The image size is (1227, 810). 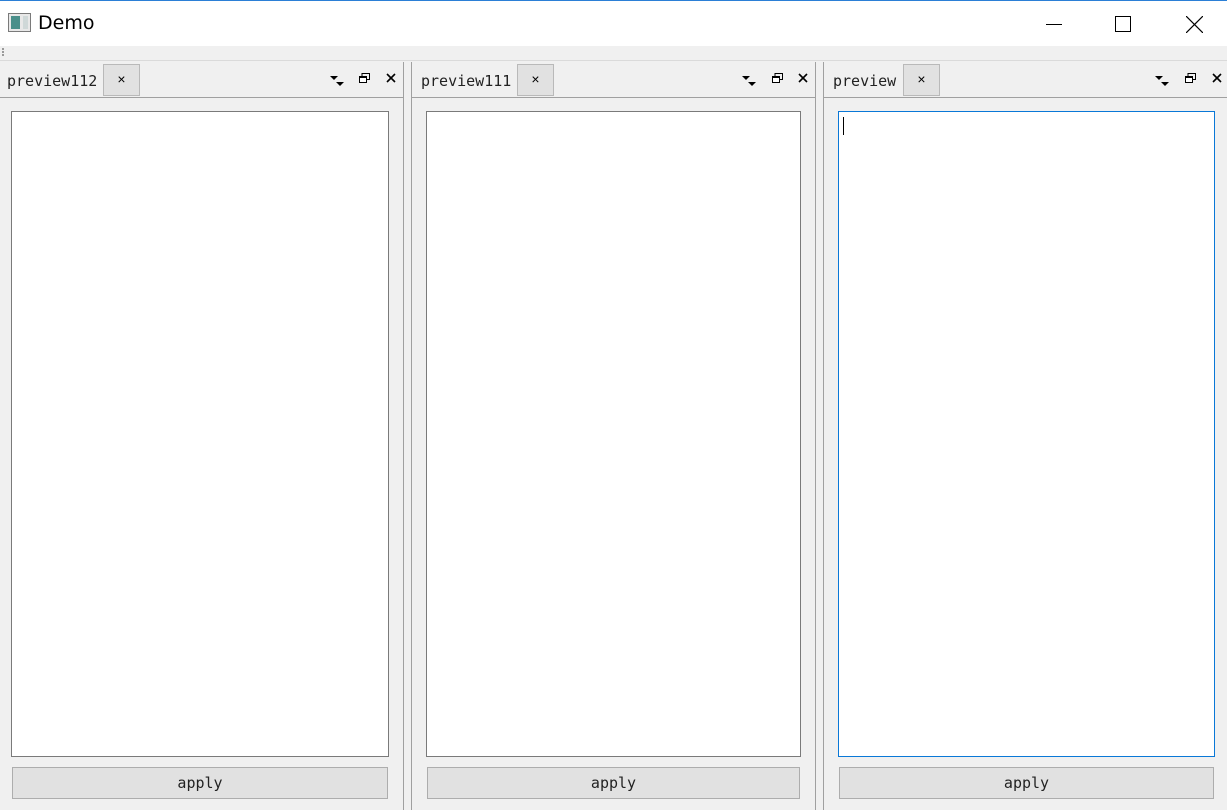 I want to click on close-icon, so click(x=1194, y=24).